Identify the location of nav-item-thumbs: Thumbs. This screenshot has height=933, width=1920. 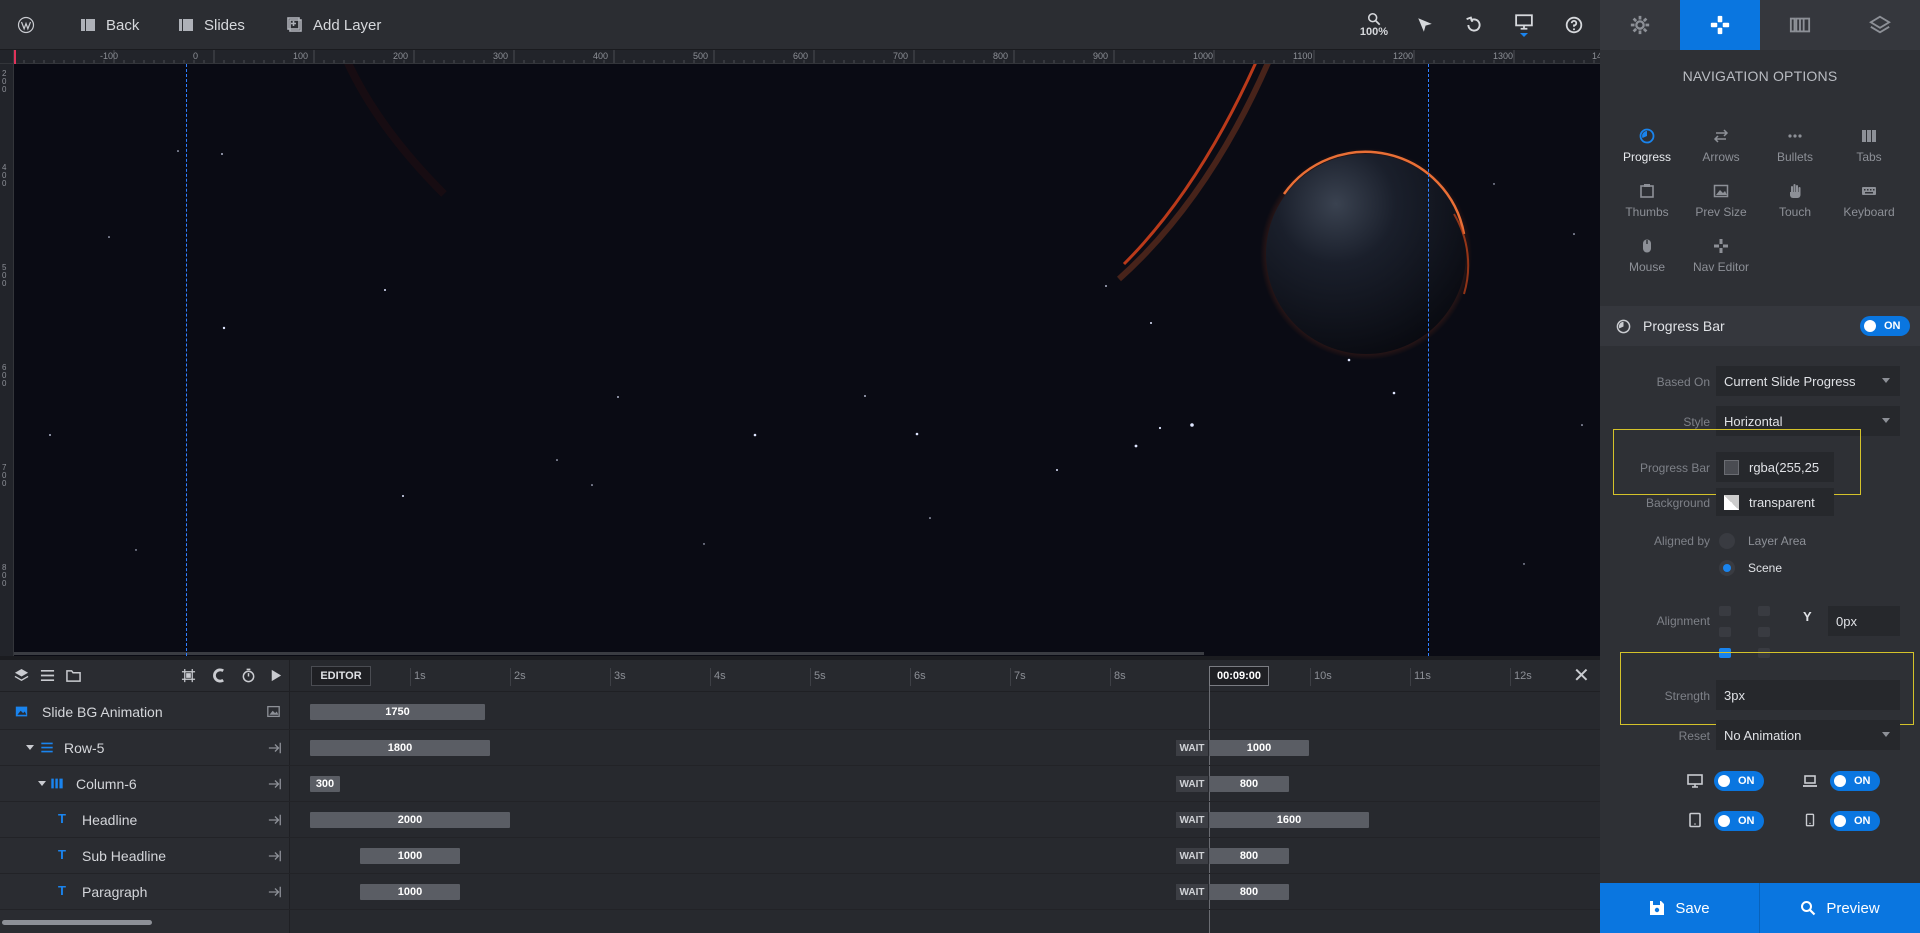
(1647, 208).